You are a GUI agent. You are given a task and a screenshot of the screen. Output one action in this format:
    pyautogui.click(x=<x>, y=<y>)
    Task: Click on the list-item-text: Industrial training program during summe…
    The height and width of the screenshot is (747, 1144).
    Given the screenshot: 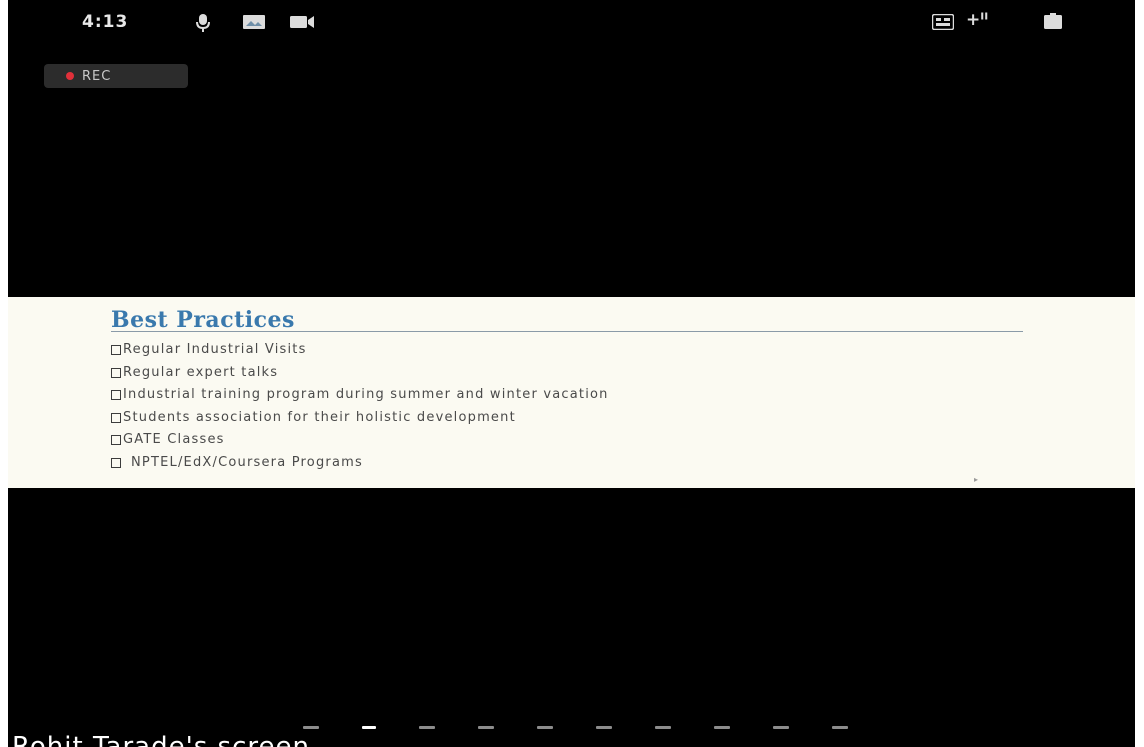 What is the action you would take?
    pyautogui.click(x=366, y=394)
    